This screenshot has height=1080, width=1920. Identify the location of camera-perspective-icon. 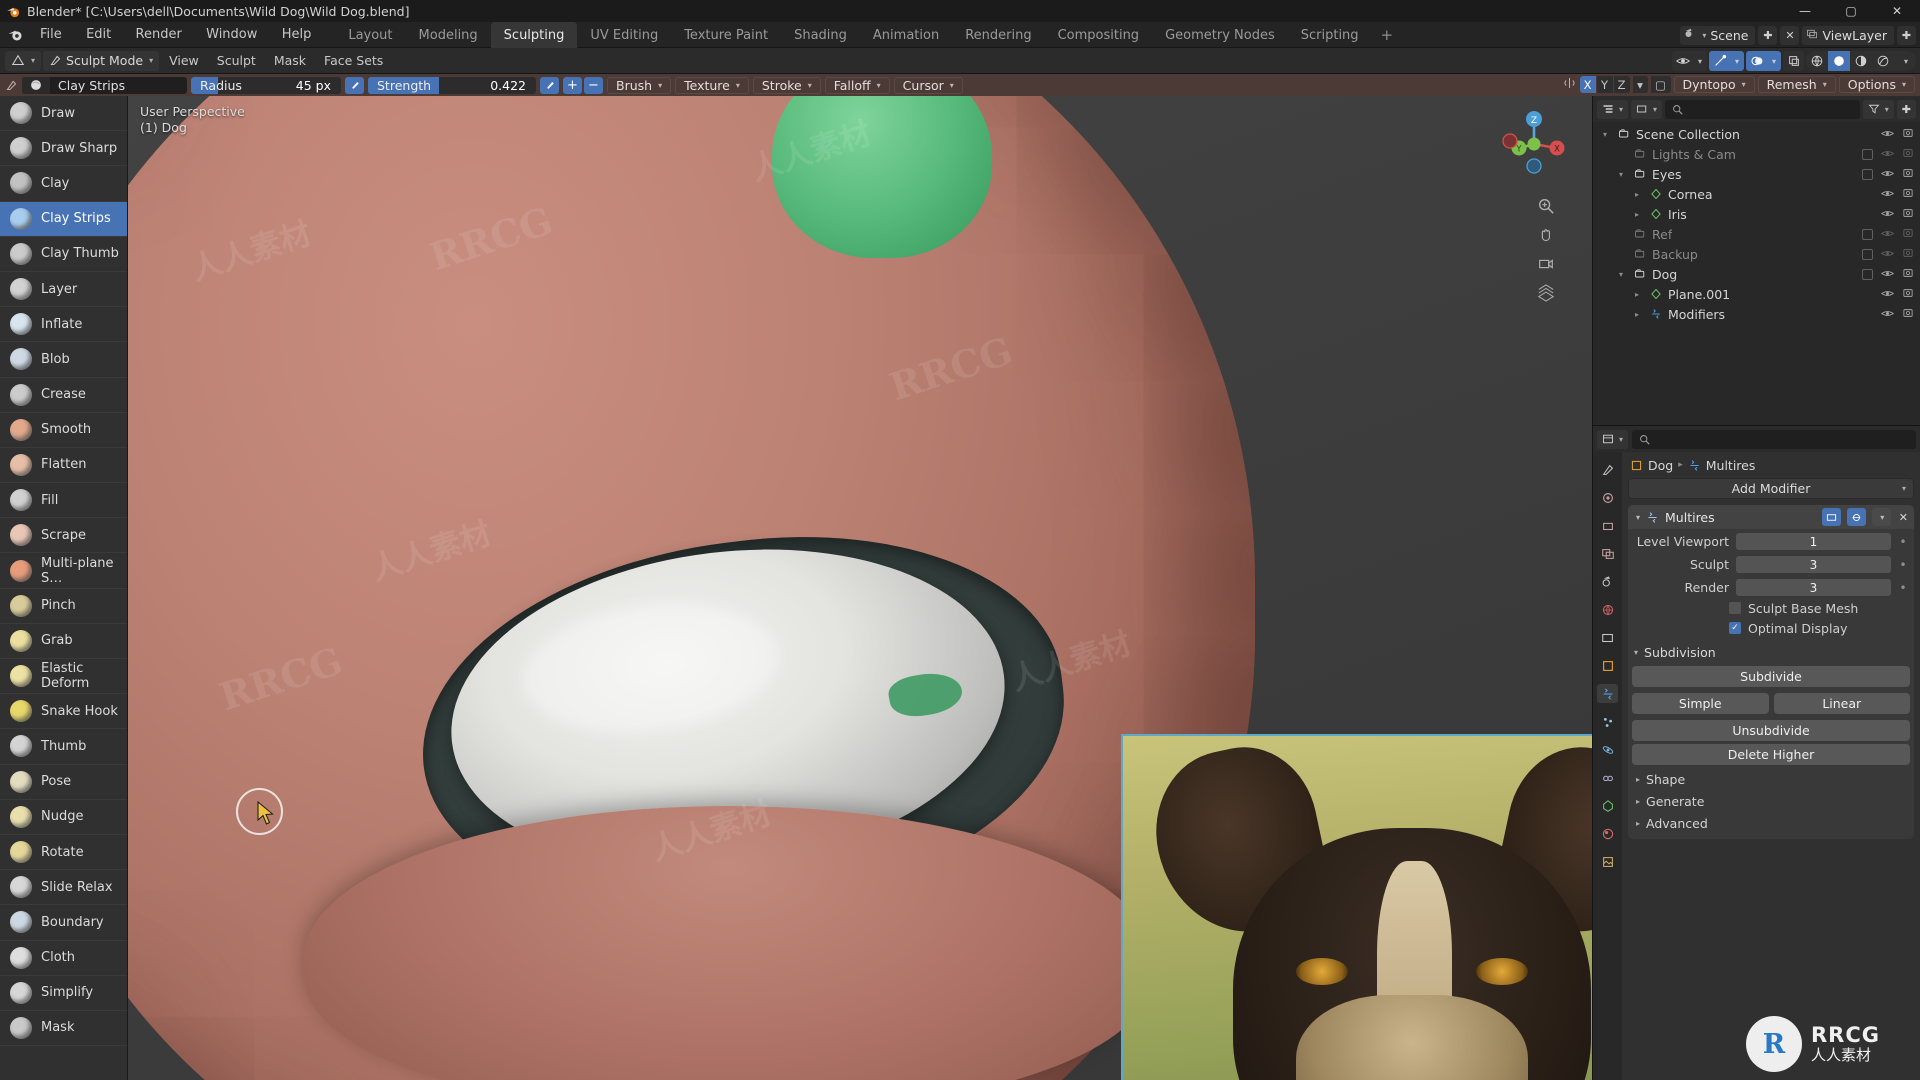
(1546, 264).